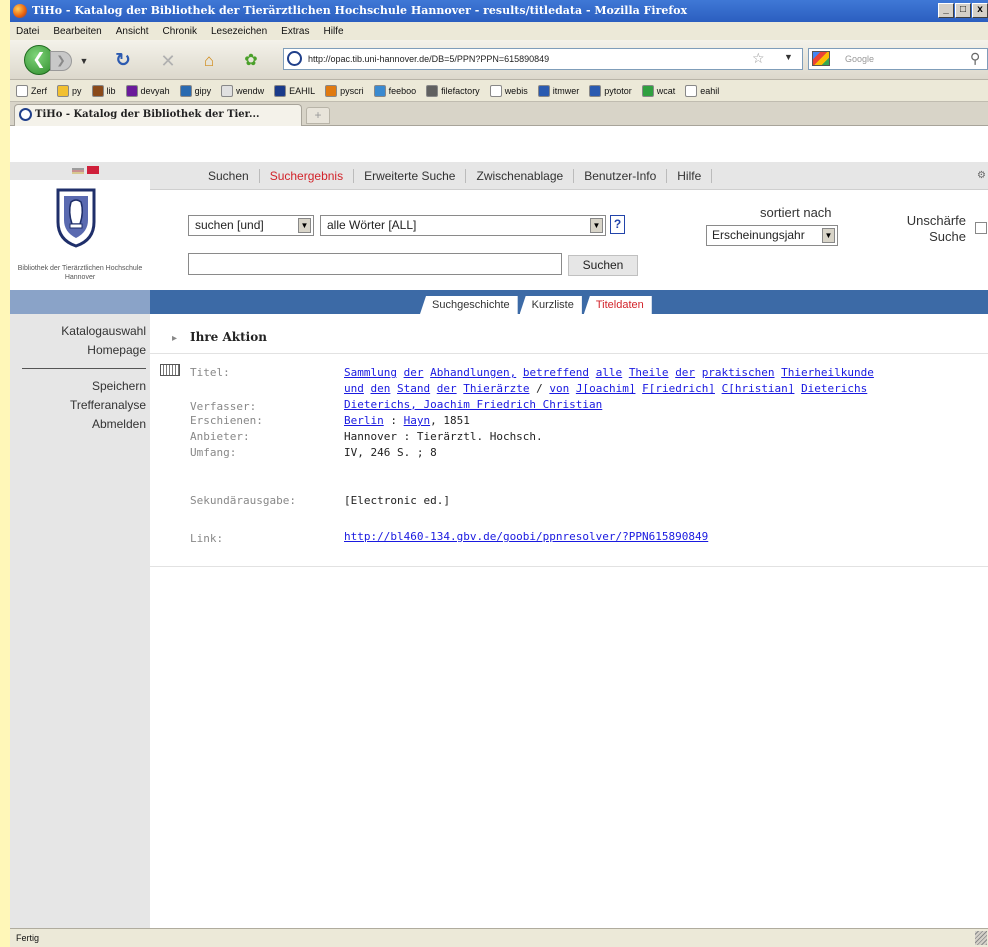 The image size is (988, 947). I want to click on new-tab-button: +, so click(318, 115).